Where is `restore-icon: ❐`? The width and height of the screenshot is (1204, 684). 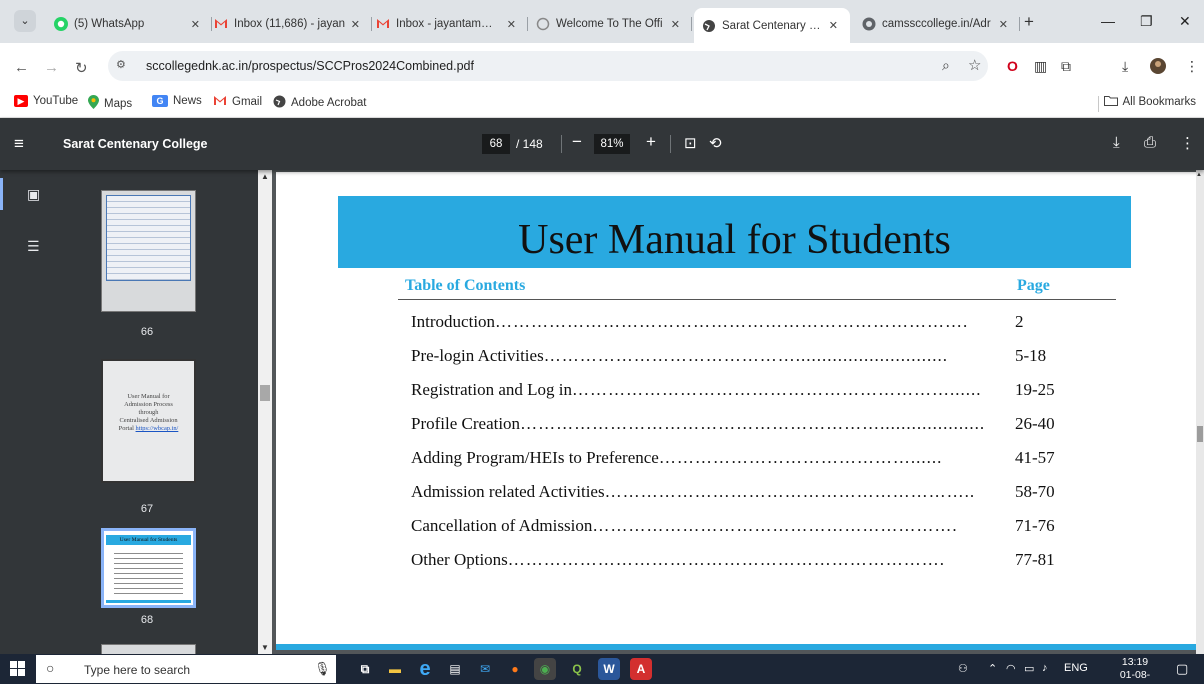 restore-icon: ❐ is located at coordinates (1146, 21).